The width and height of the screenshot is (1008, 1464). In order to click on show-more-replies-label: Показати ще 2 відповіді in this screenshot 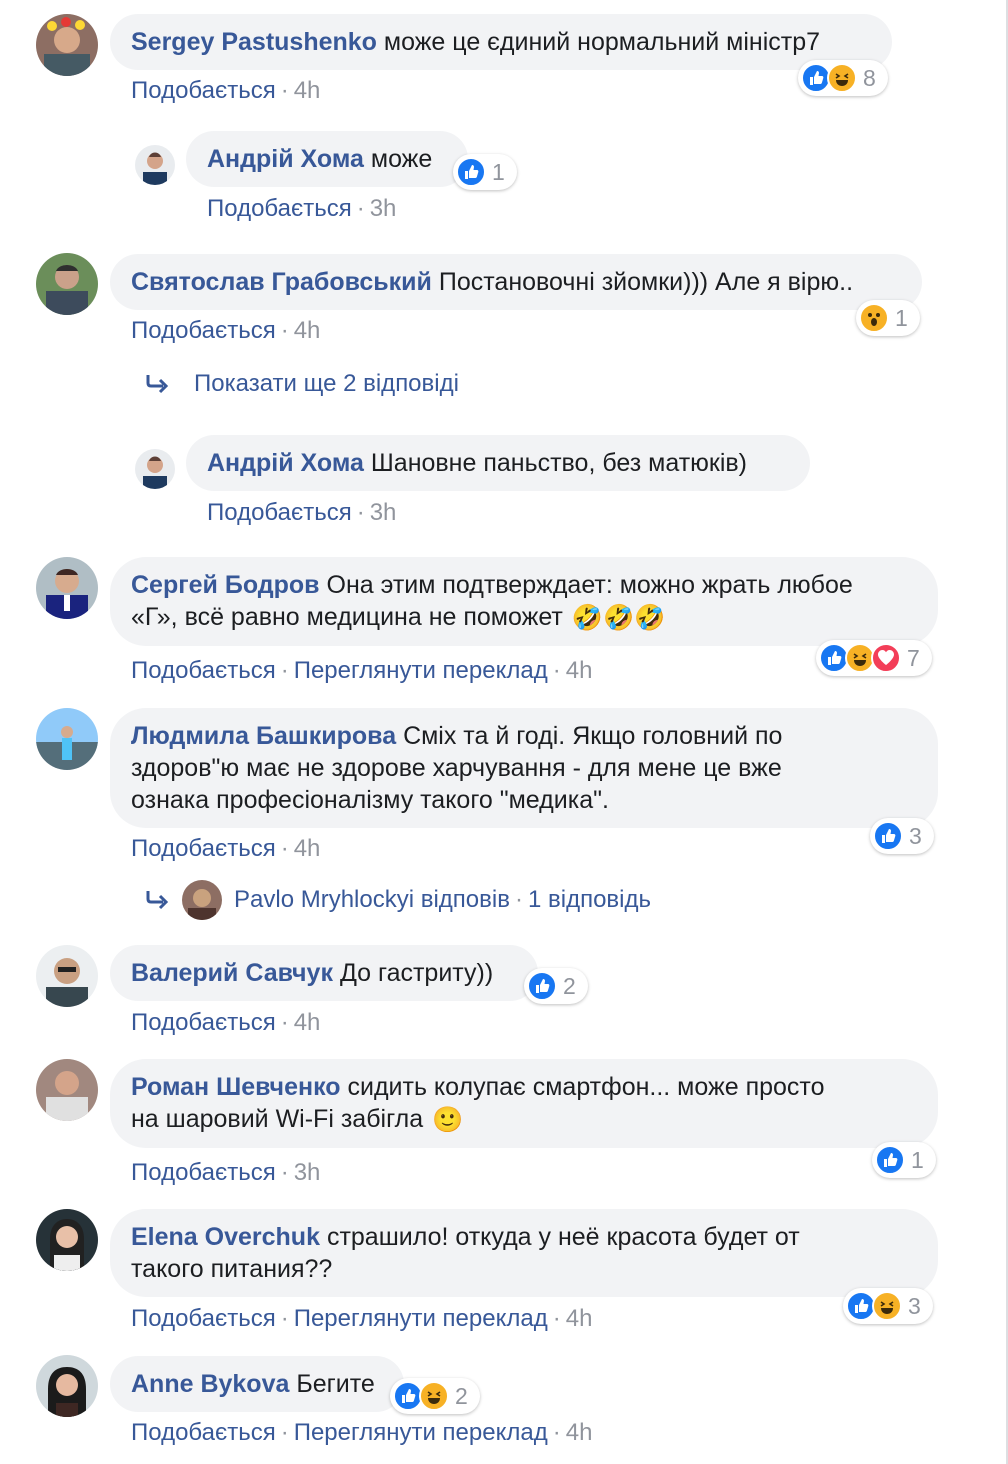, I will do `click(326, 384)`.